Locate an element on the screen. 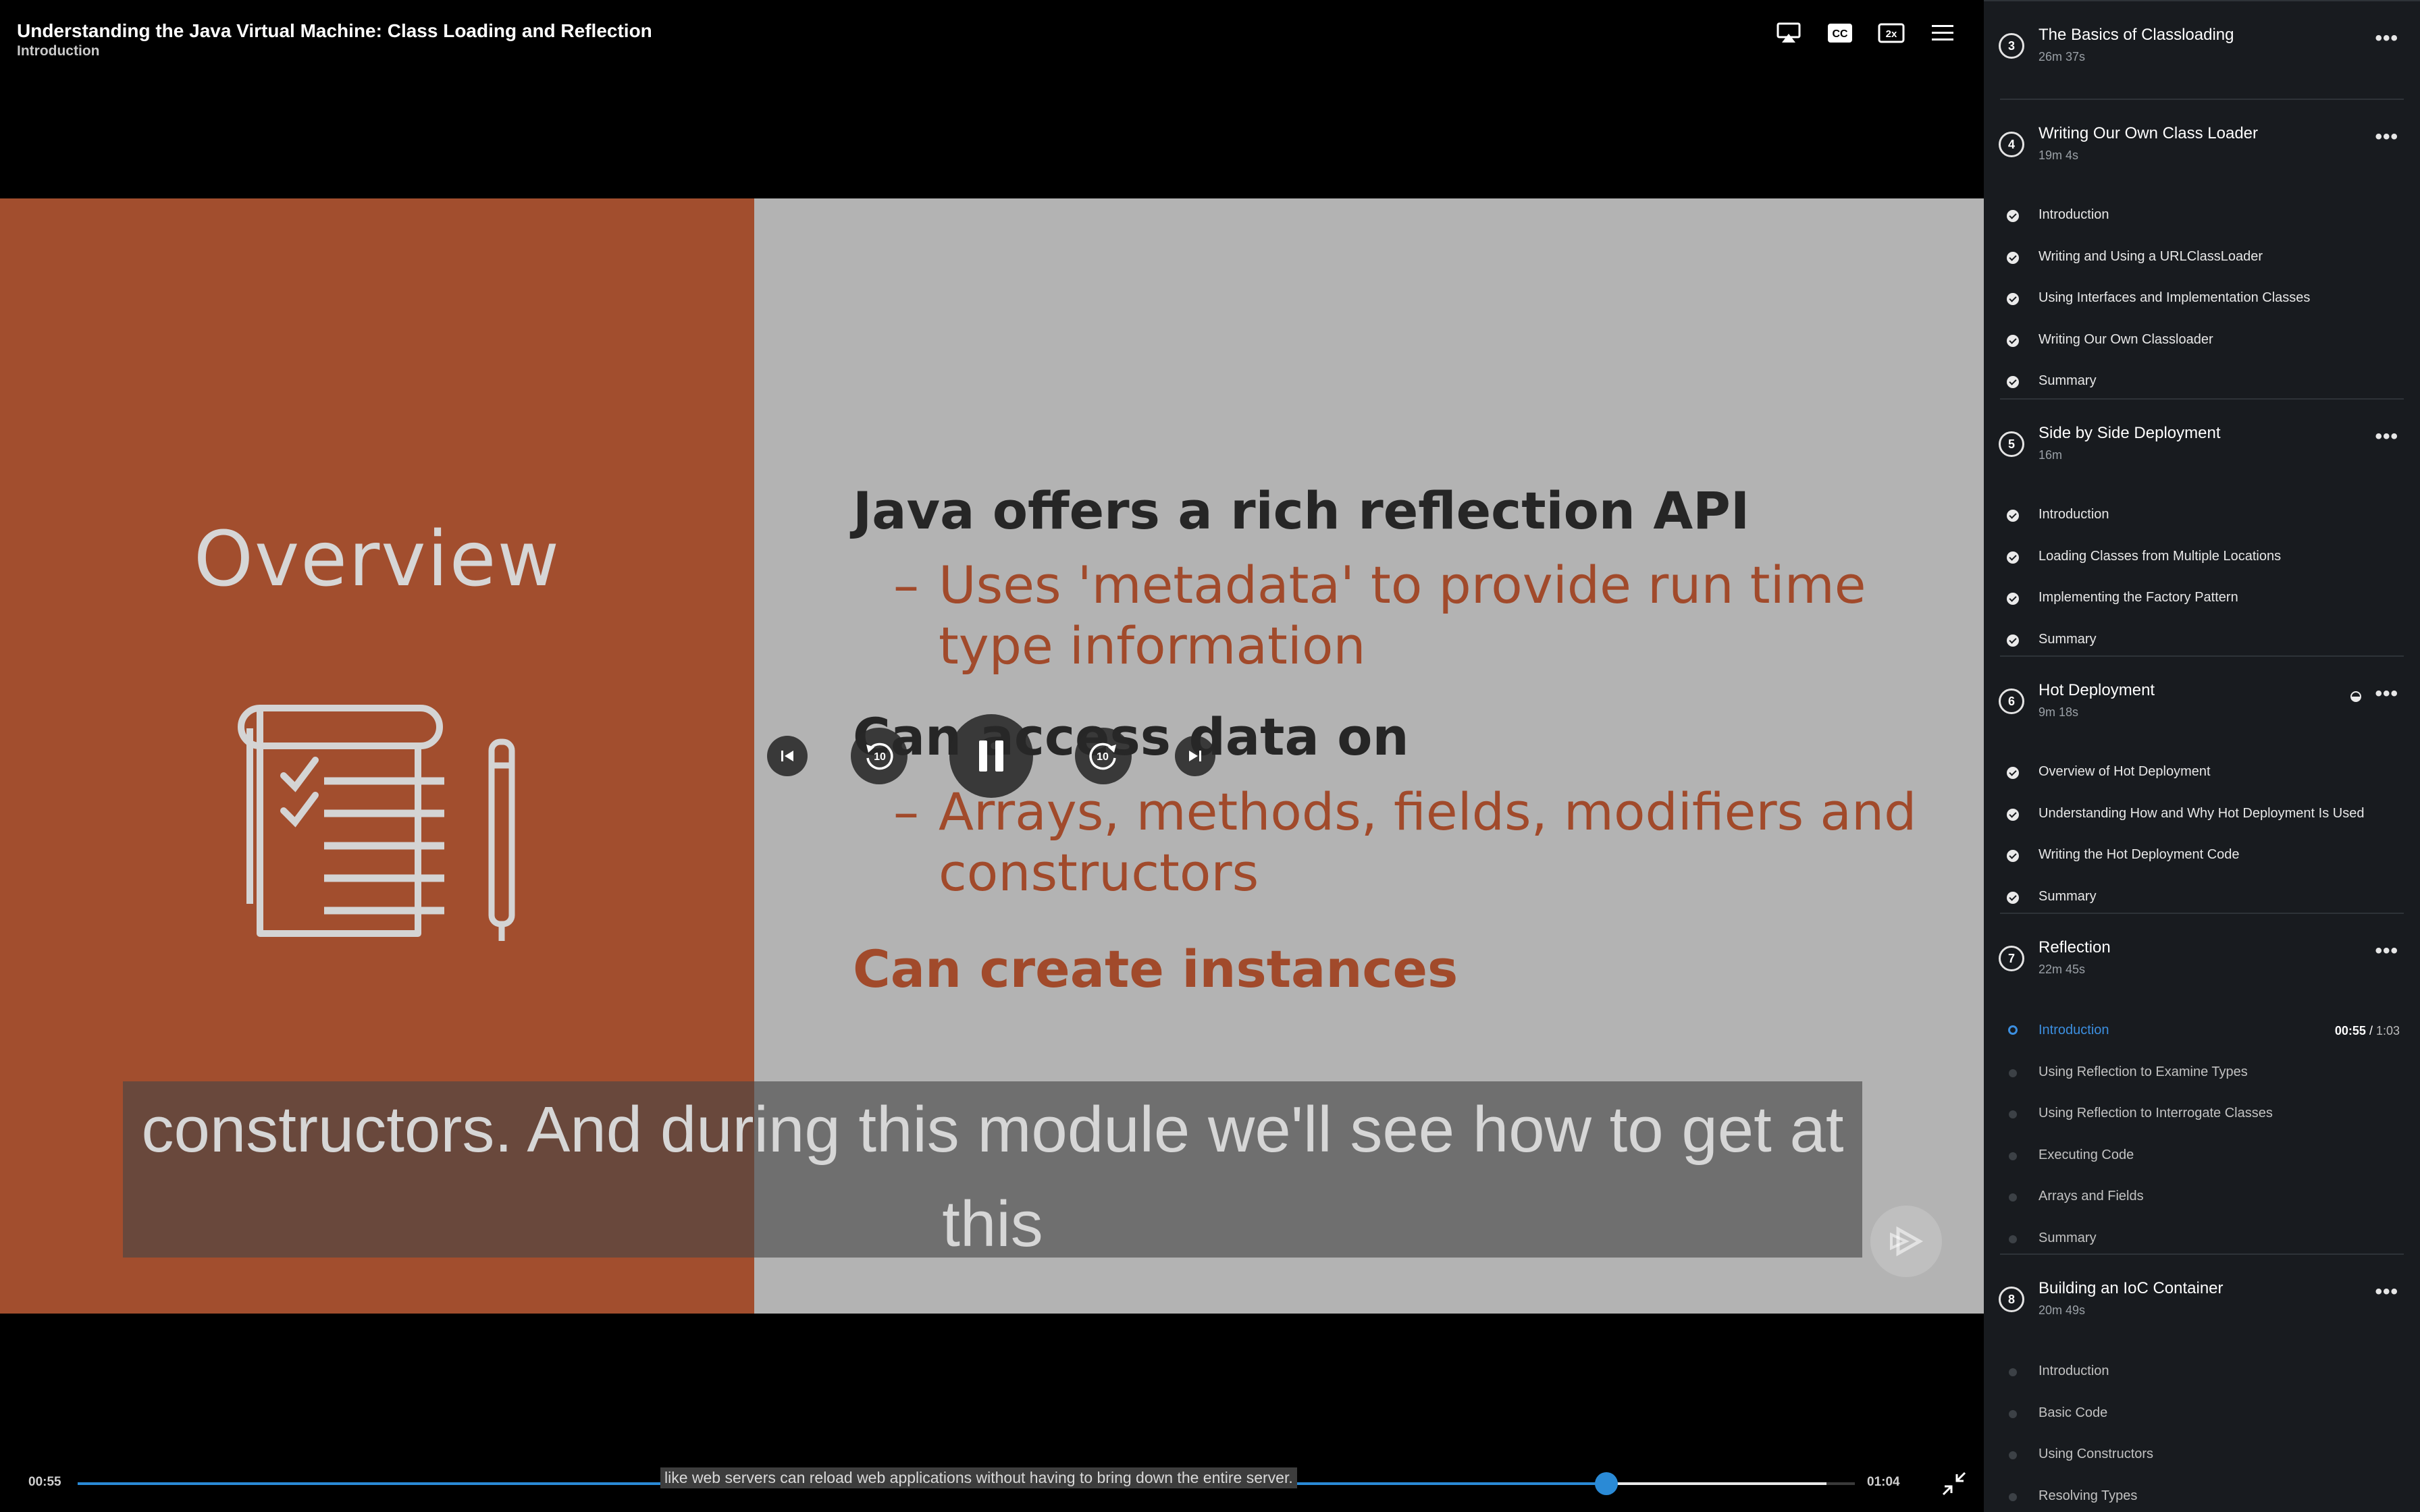 This screenshot has height=1512, width=2420. rewind-10-button: 10 is located at coordinates (879, 756).